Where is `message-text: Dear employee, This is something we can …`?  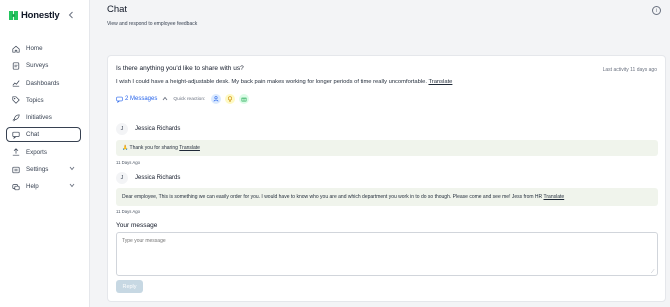 message-text: Dear employee, This is something we can … is located at coordinates (332, 197).